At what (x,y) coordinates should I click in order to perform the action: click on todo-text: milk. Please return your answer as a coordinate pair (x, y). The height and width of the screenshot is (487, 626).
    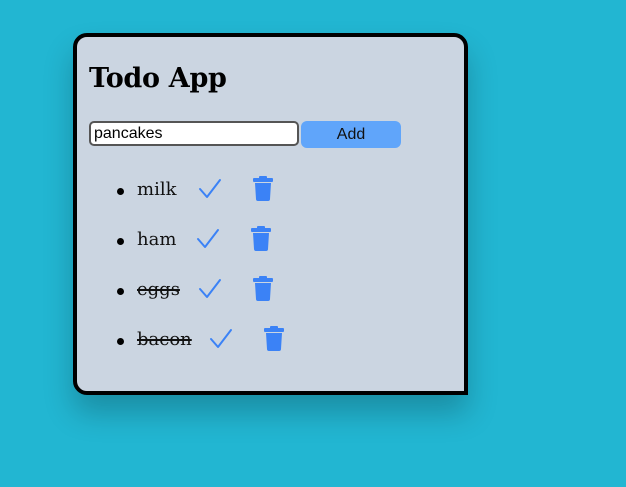
    Looking at the image, I should click on (157, 189).